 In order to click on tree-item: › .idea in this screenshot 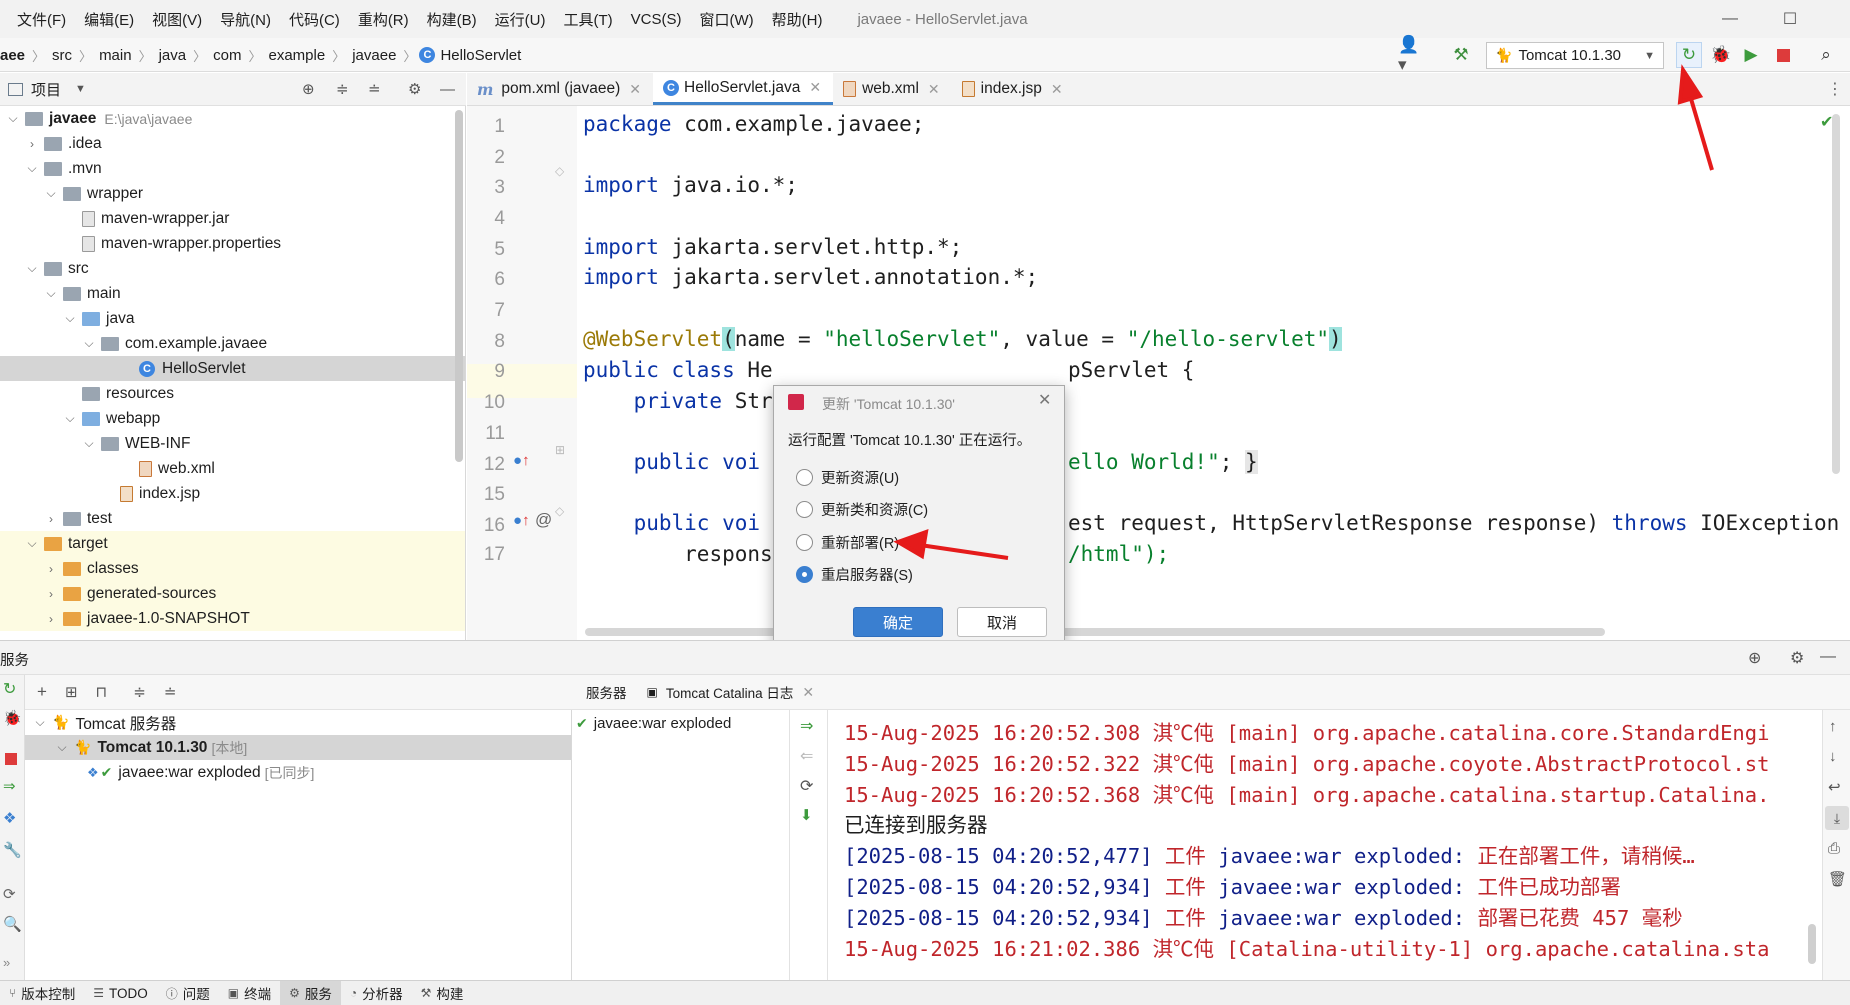, I will do `click(232, 143)`.